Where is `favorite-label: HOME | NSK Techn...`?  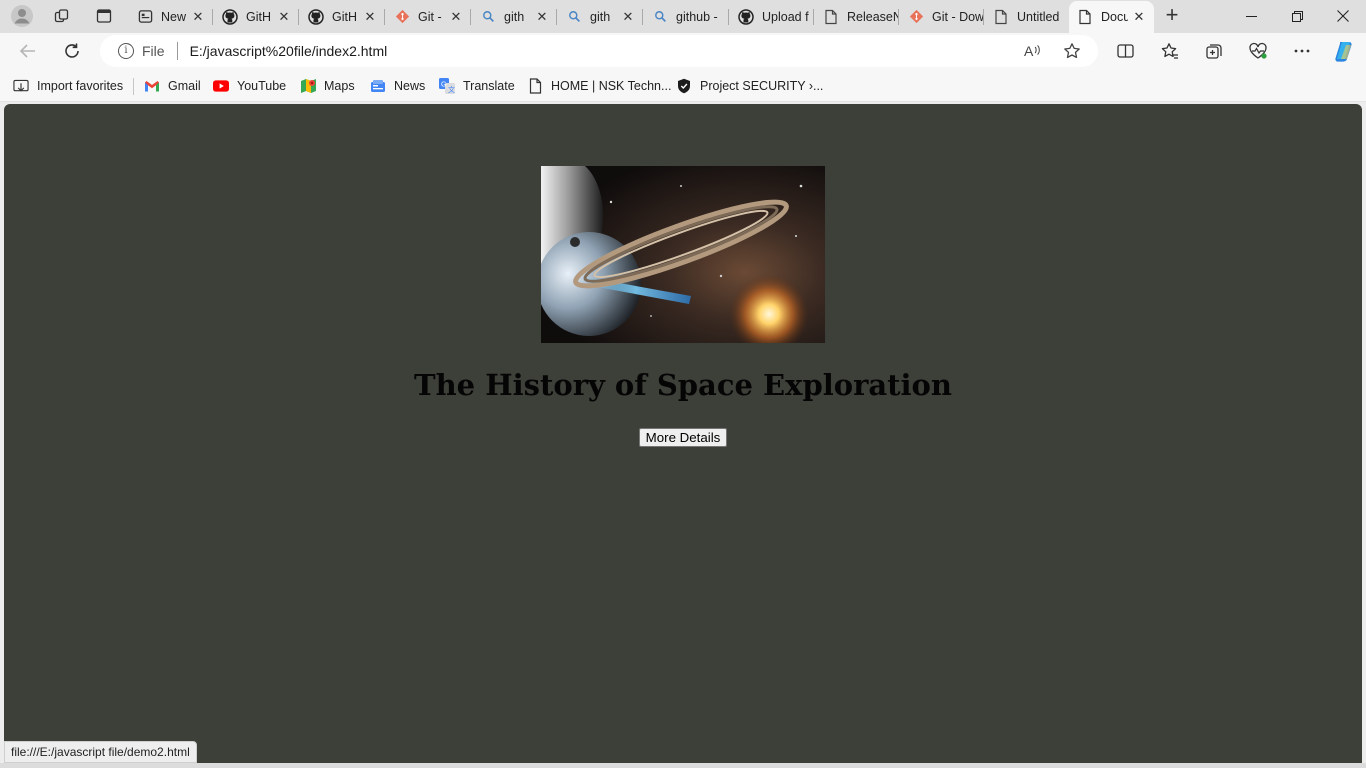
favorite-label: HOME | NSK Techn... is located at coordinates (611, 86).